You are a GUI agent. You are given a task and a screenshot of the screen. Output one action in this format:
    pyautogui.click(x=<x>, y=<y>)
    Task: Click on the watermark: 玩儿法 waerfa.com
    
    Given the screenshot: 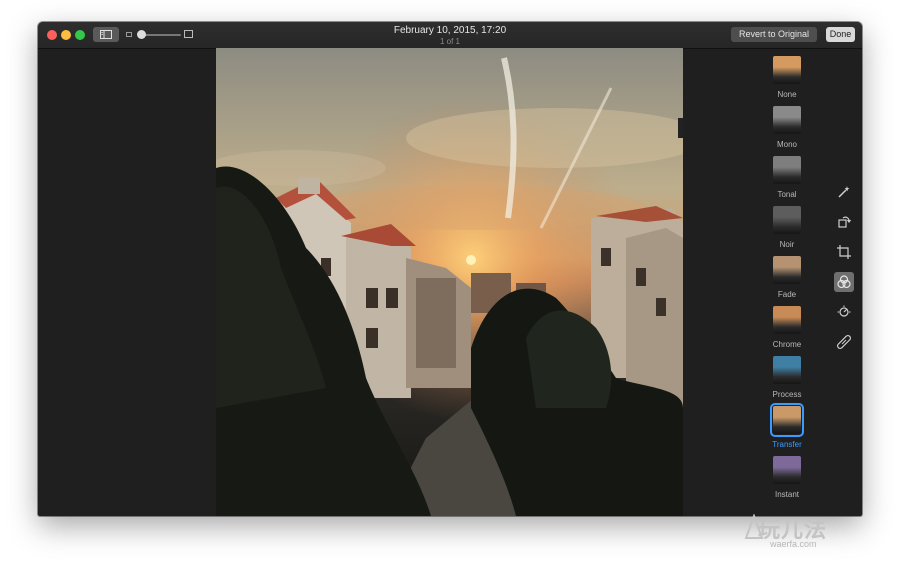 What is the action you would take?
    pyautogui.click(x=799, y=532)
    